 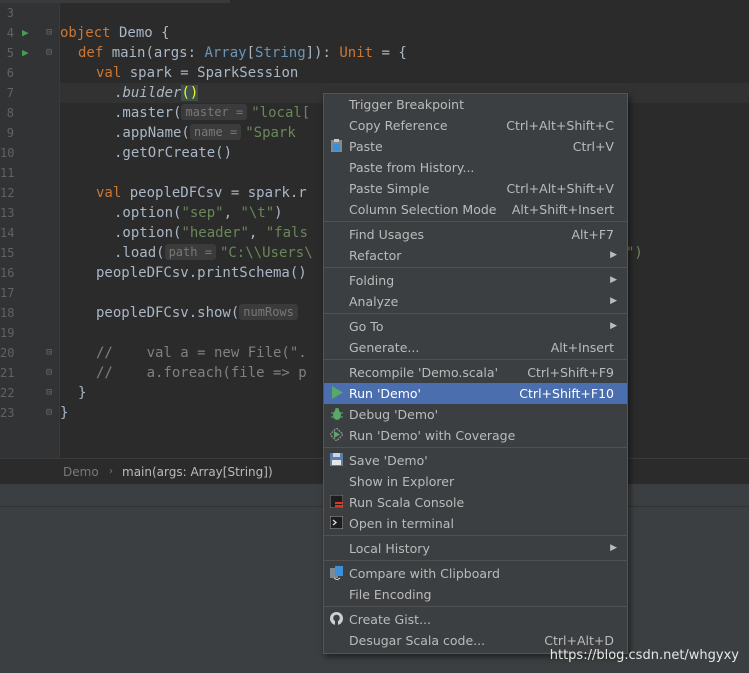 What do you see at coordinates (7, 393) in the screenshot?
I see `line-number: 22` at bounding box center [7, 393].